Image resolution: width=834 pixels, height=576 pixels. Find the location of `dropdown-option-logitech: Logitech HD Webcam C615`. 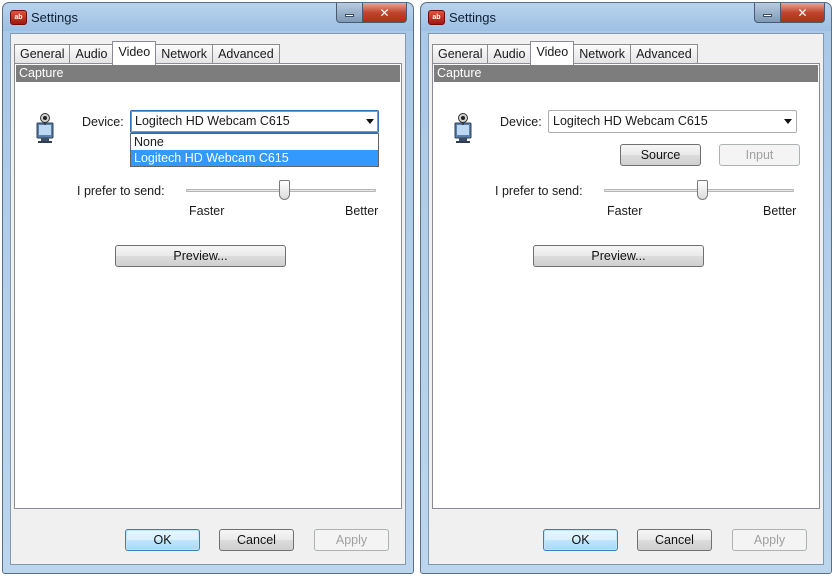

dropdown-option-logitech: Logitech HD Webcam C615 is located at coordinates (254, 158).